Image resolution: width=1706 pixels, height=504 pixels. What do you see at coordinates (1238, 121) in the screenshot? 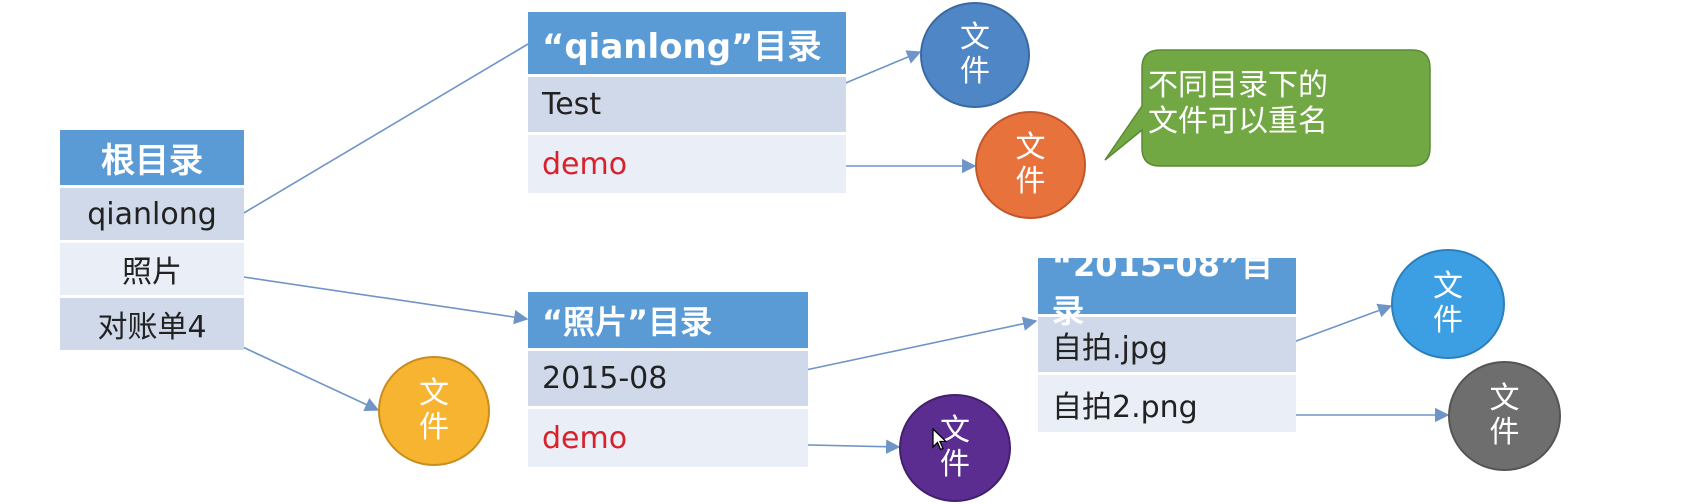
I see `callout-line-2: 文件可以重名` at bounding box center [1238, 121].